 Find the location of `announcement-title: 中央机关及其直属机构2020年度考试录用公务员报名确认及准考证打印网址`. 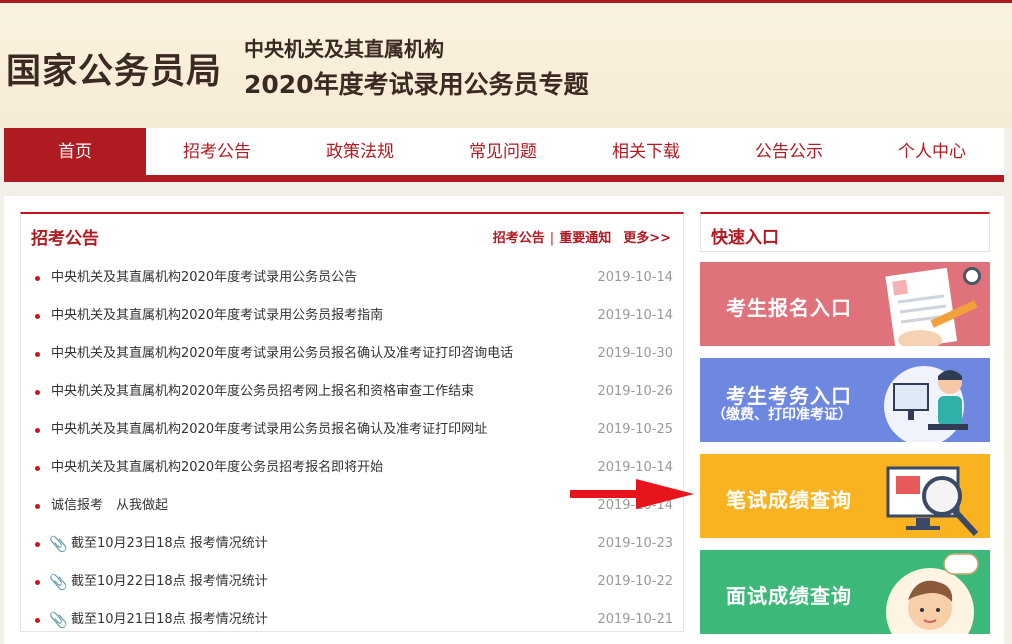

announcement-title: 中央机关及其直属机构2020年度考试录用公务员报名确认及准考证打印网址 is located at coordinates (269, 430).